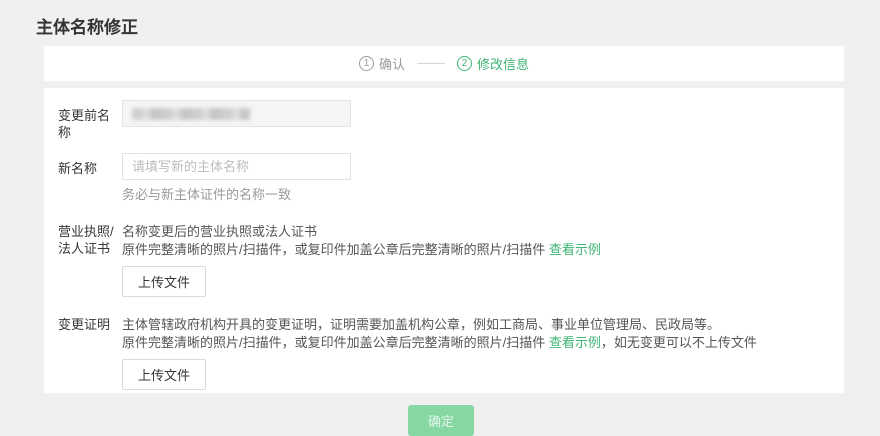 Image resolution: width=880 pixels, height=436 pixels. What do you see at coordinates (391, 64) in the screenshot?
I see `step-1-label: 确认` at bounding box center [391, 64].